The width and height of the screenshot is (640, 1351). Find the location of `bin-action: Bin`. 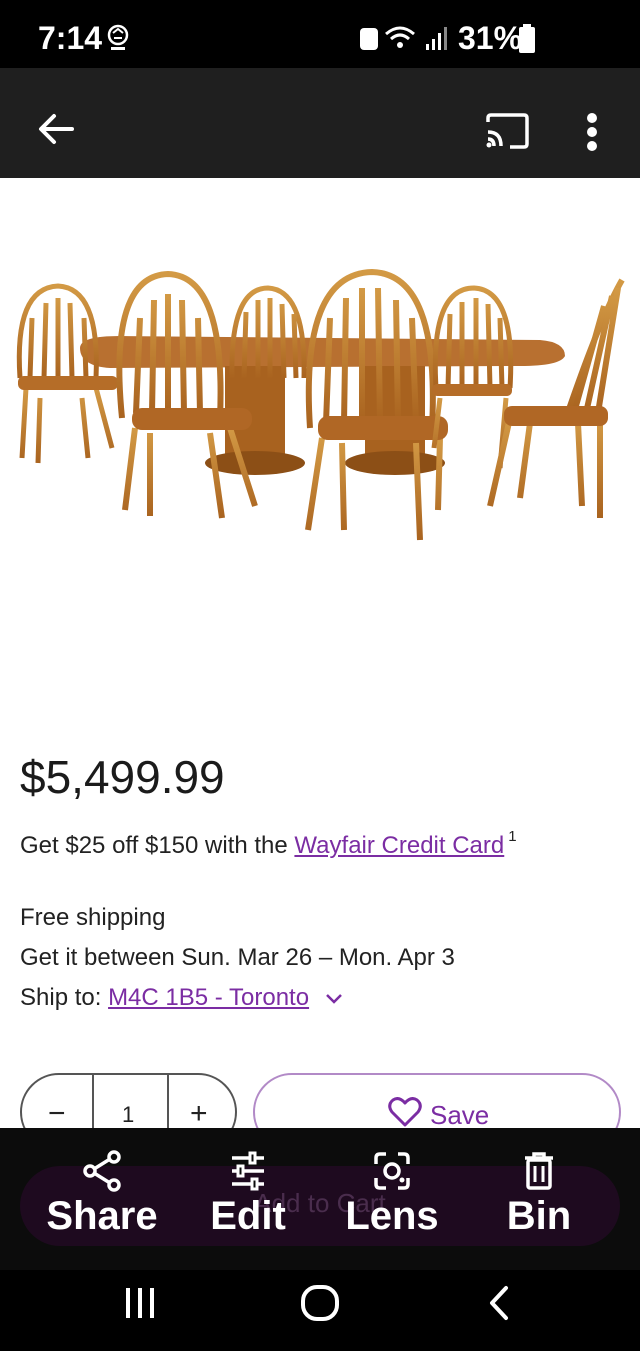

bin-action: Bin is located at coordinates (539, 1194).